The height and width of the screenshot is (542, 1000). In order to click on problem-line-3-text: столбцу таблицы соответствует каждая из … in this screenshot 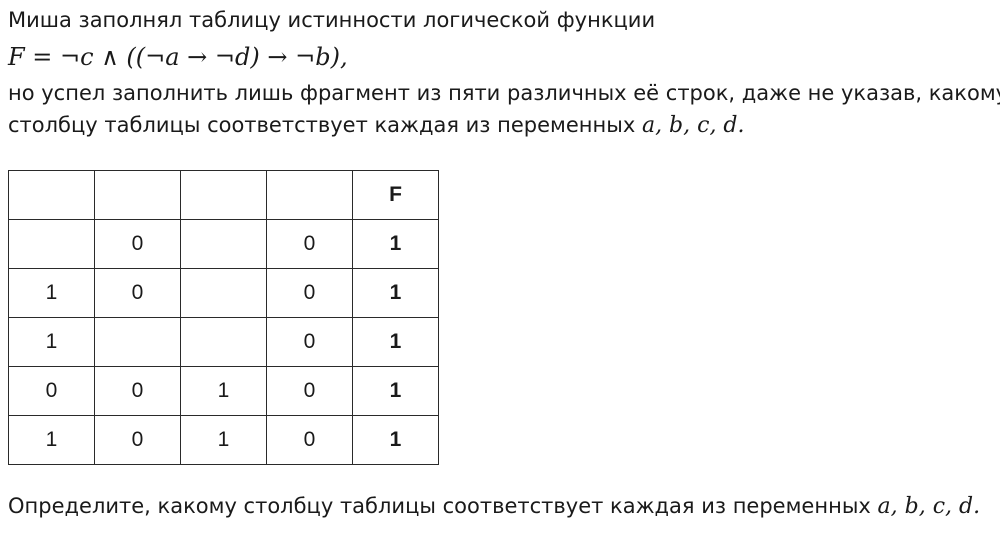, I will do `click(325, 125)`.